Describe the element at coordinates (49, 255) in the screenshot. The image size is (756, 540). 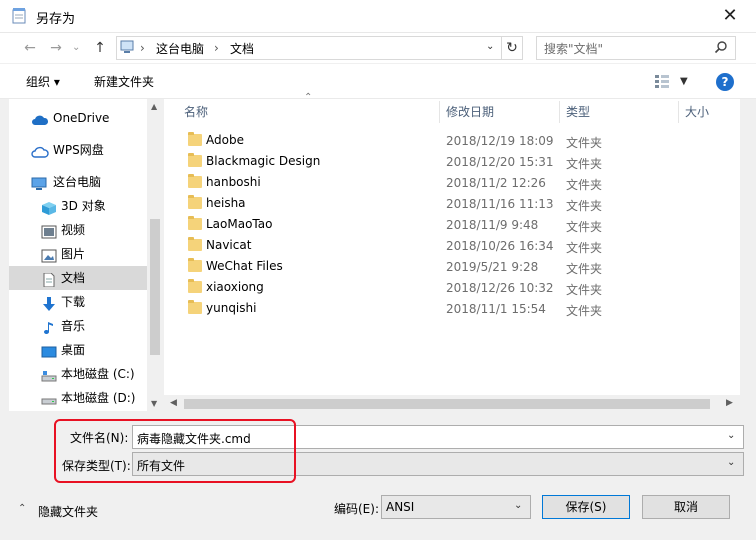
I see `picture-icon` at that location.